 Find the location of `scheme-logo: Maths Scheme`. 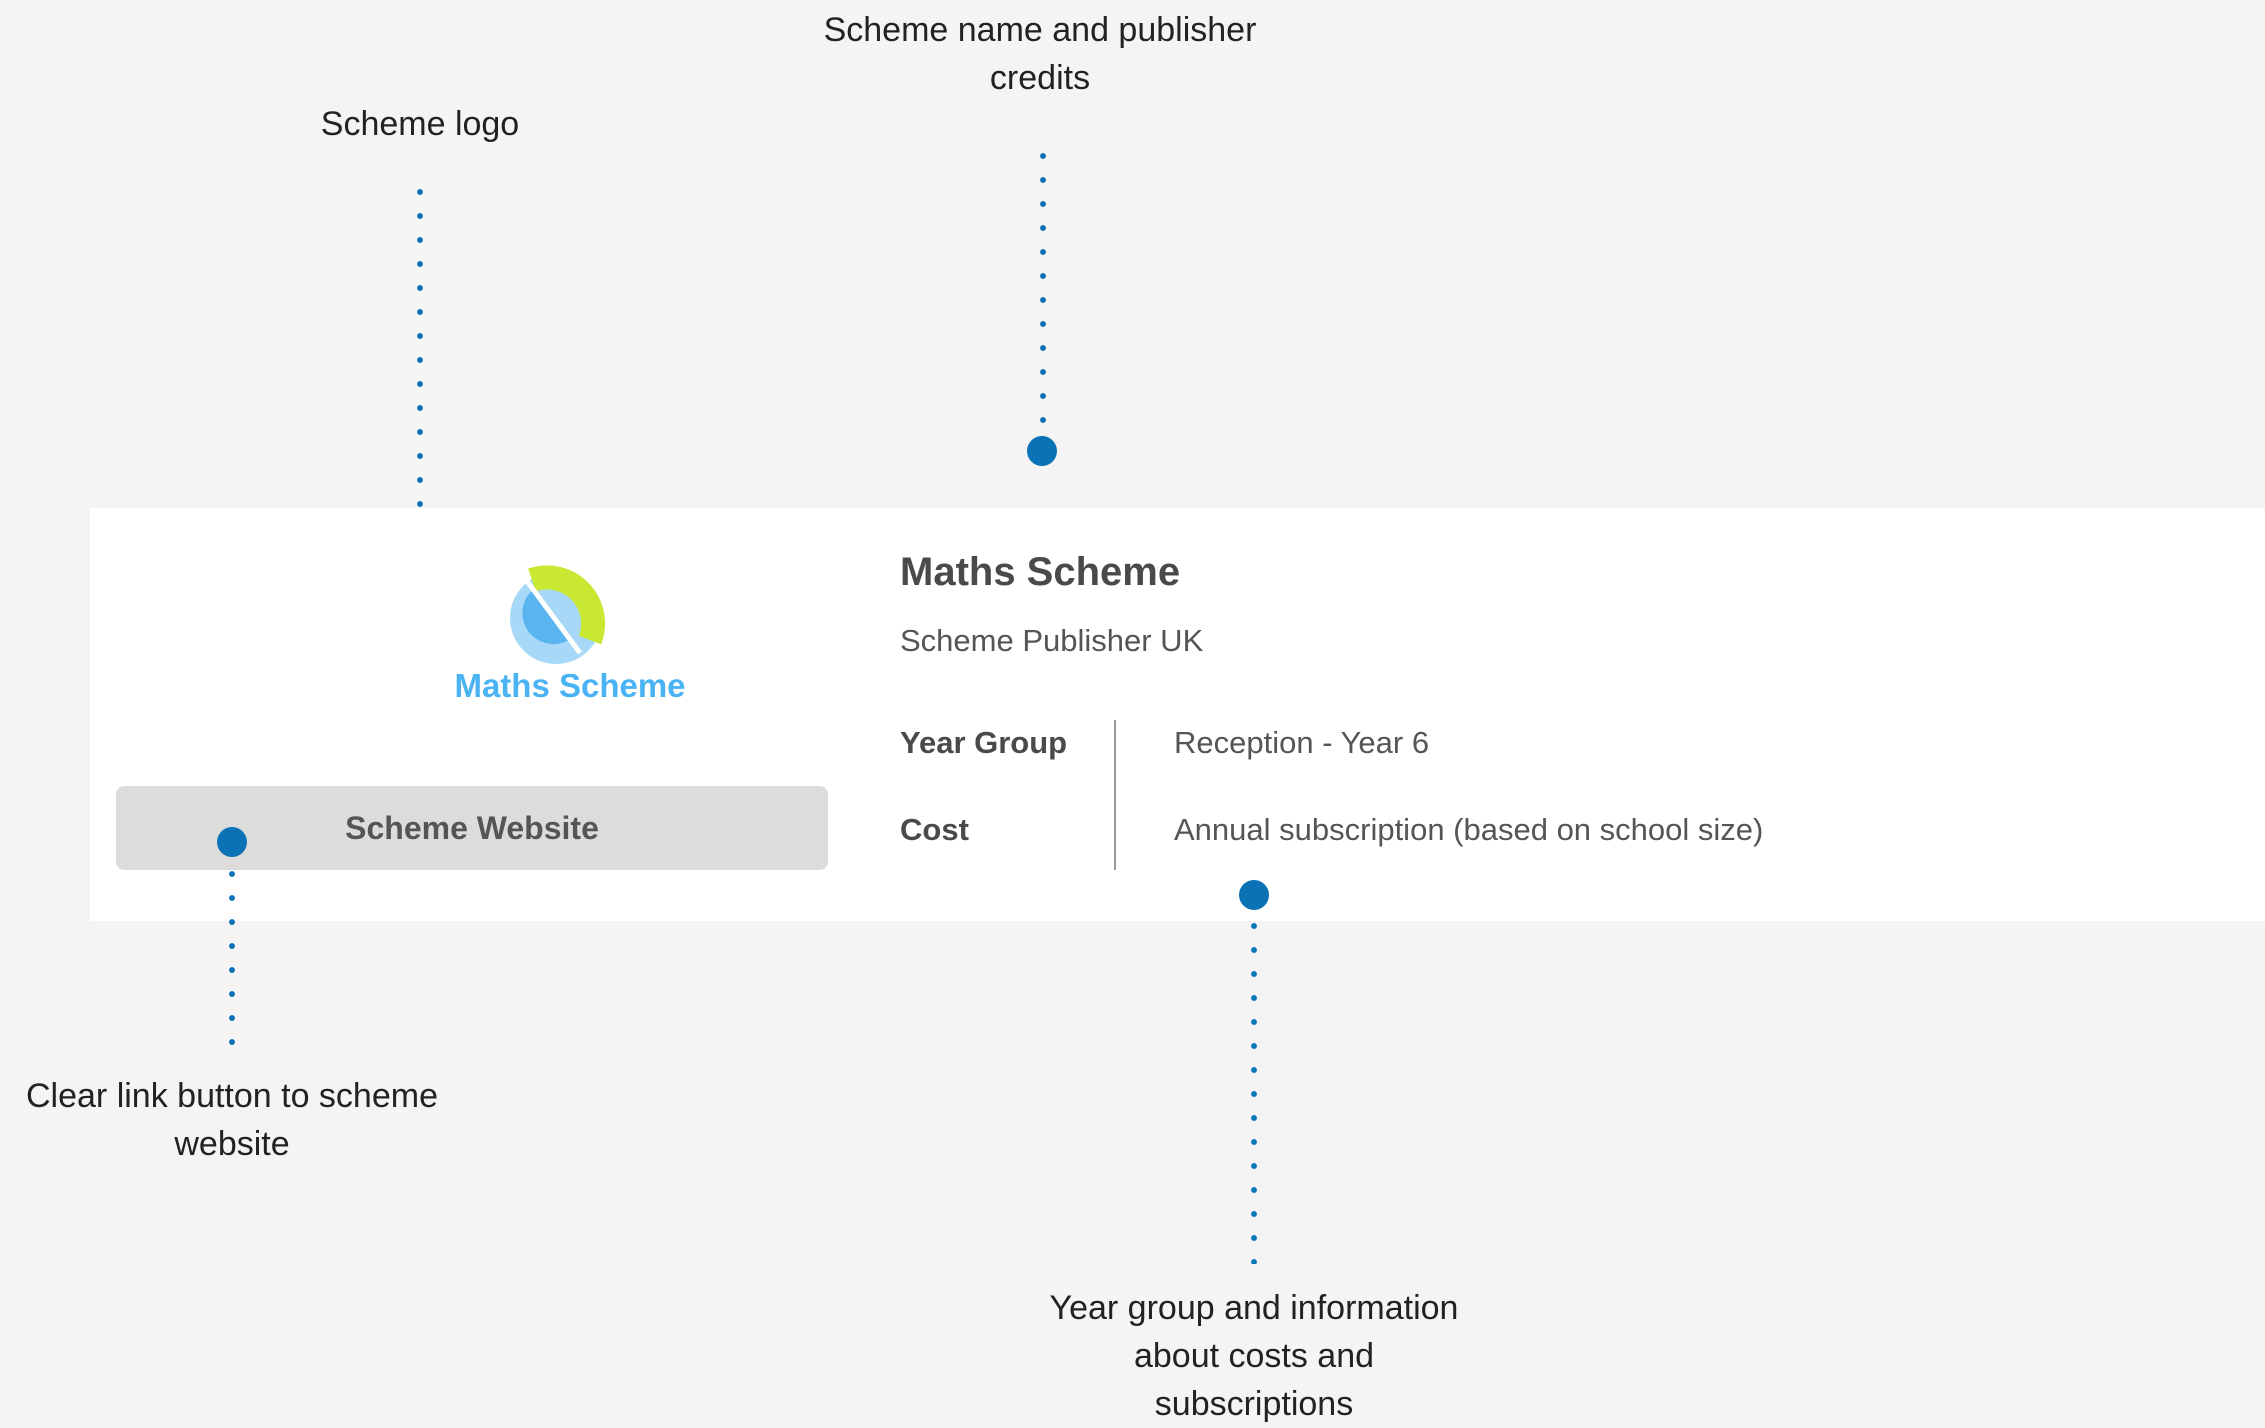

scheme-logo: Maths Scheme is located at coordinates (570, 642).